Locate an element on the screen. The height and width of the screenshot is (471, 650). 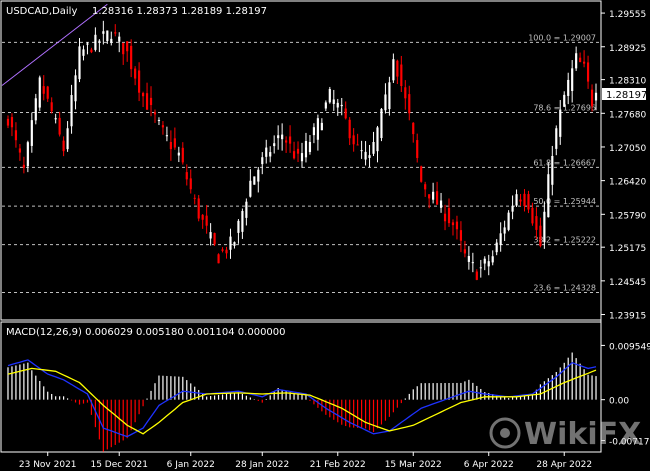
time-tick-label: 15 Mar 2022 is located at coordinates (413, 465).